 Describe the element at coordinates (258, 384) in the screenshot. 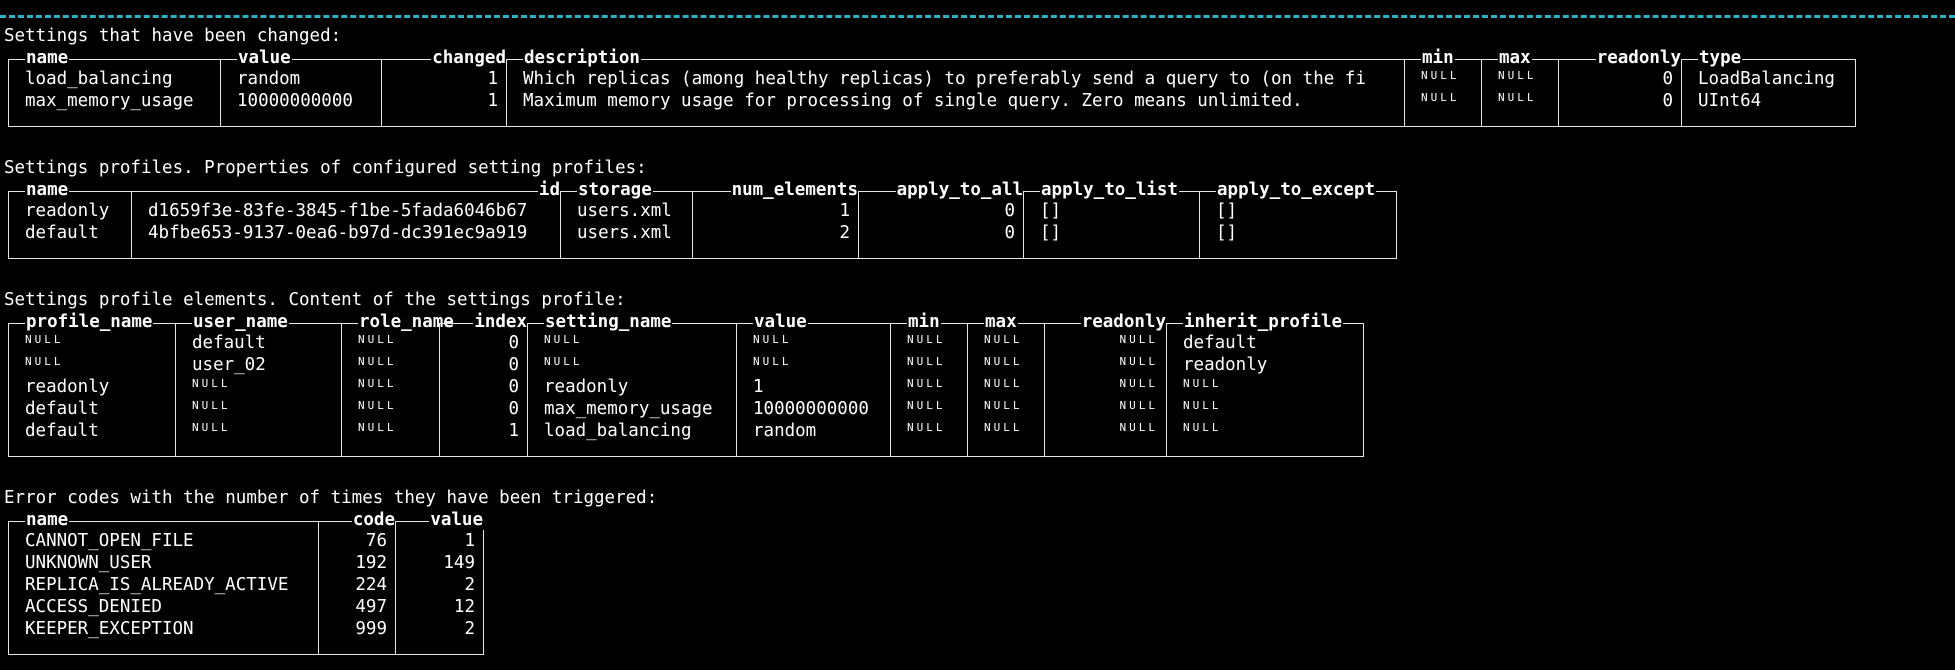

I see `column-user-name: user_name default user_02 NULL NULL NULL` at that location.